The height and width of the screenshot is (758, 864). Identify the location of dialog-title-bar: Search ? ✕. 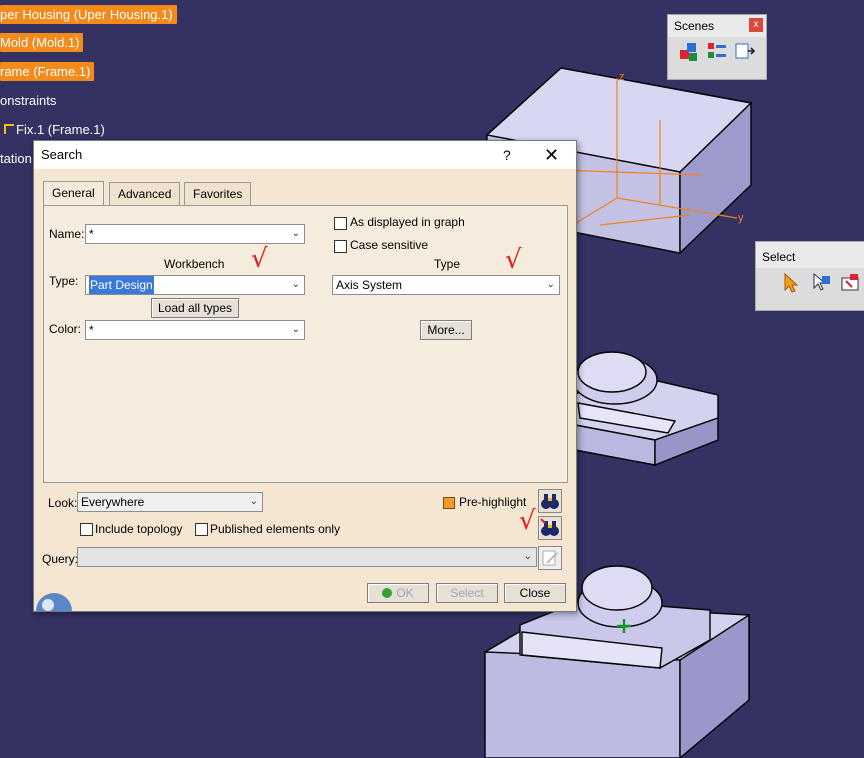
(305, 155).